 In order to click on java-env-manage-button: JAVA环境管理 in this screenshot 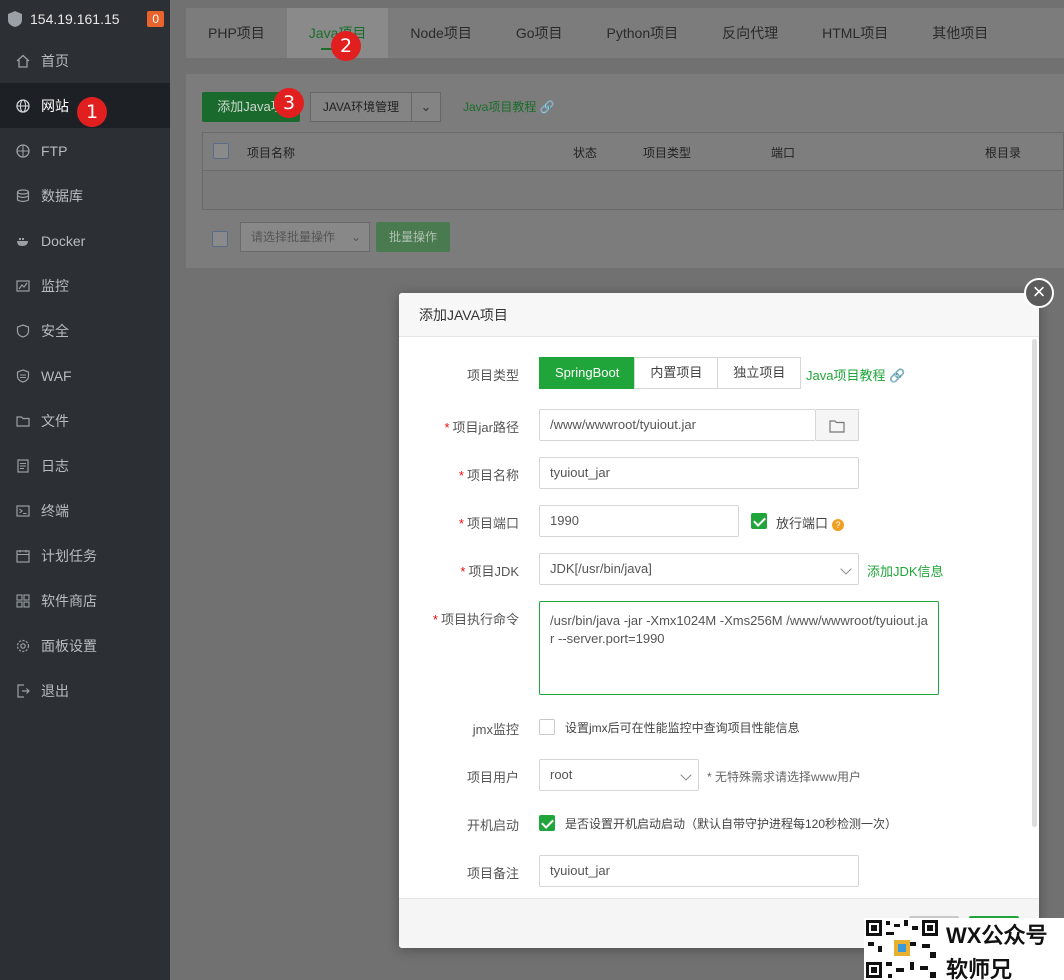, I will do `click(361, 107)`.